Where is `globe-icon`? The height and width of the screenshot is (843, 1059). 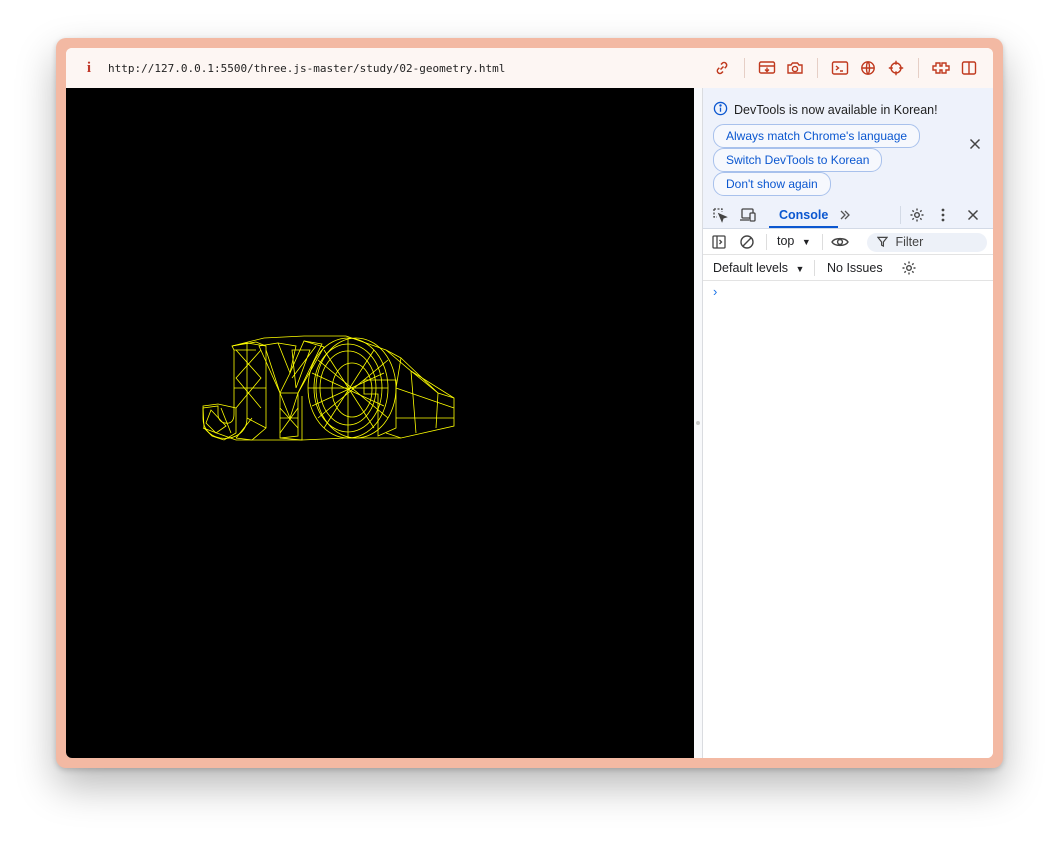 globe-icon is located at coordinates (868, 68).